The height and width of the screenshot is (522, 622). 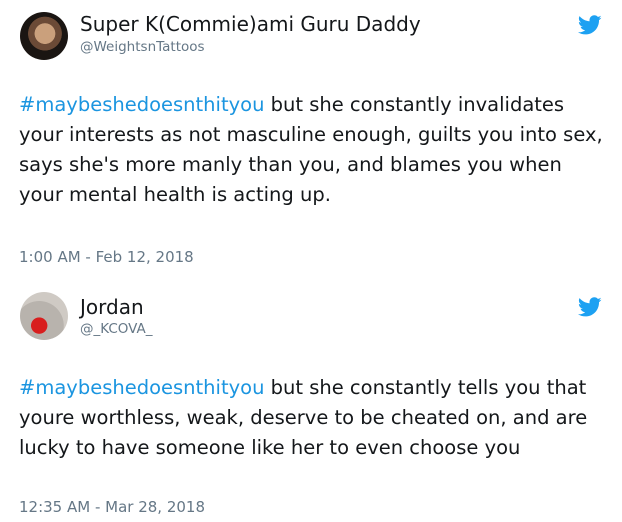 What do you see at coordinates (112, 307) in the screenshot?
I see `display-name: Jordan` at bounding box center [112, 307].